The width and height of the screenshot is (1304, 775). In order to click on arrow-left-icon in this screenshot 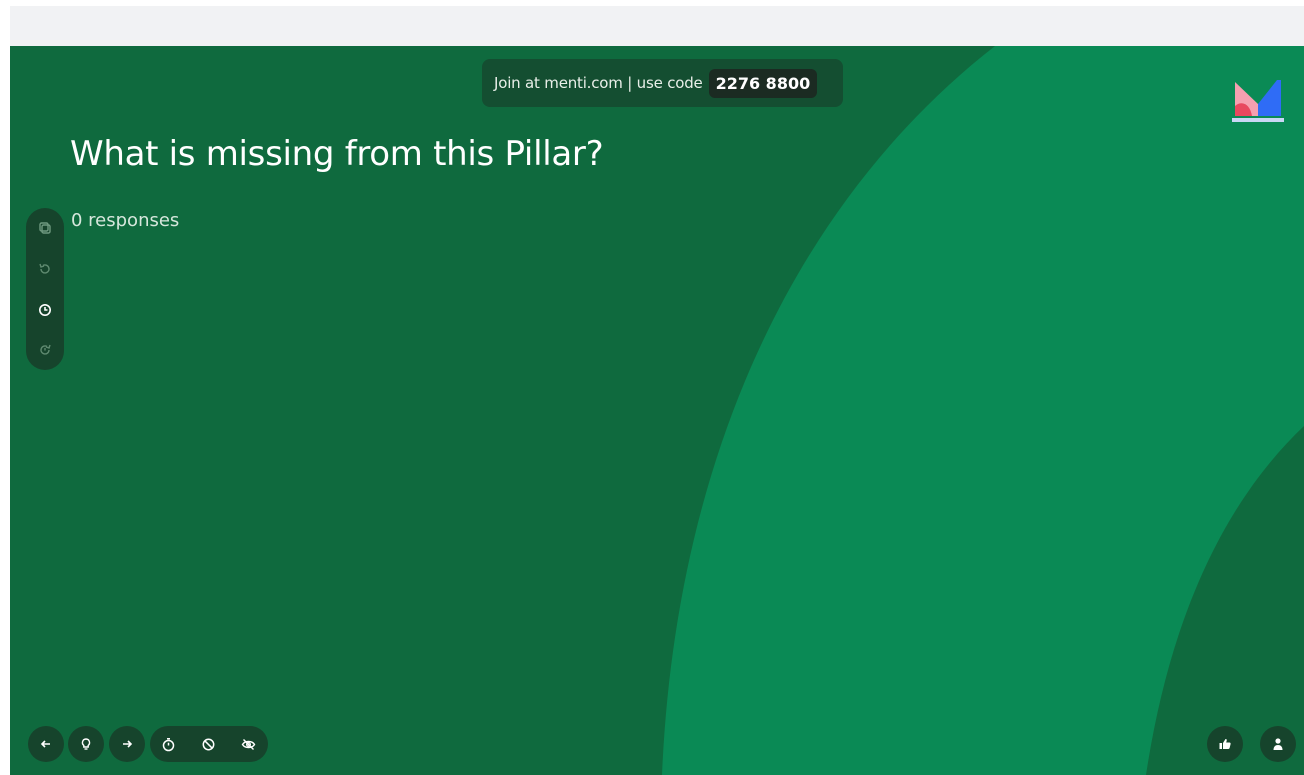, I will do `click(45, 744)`.